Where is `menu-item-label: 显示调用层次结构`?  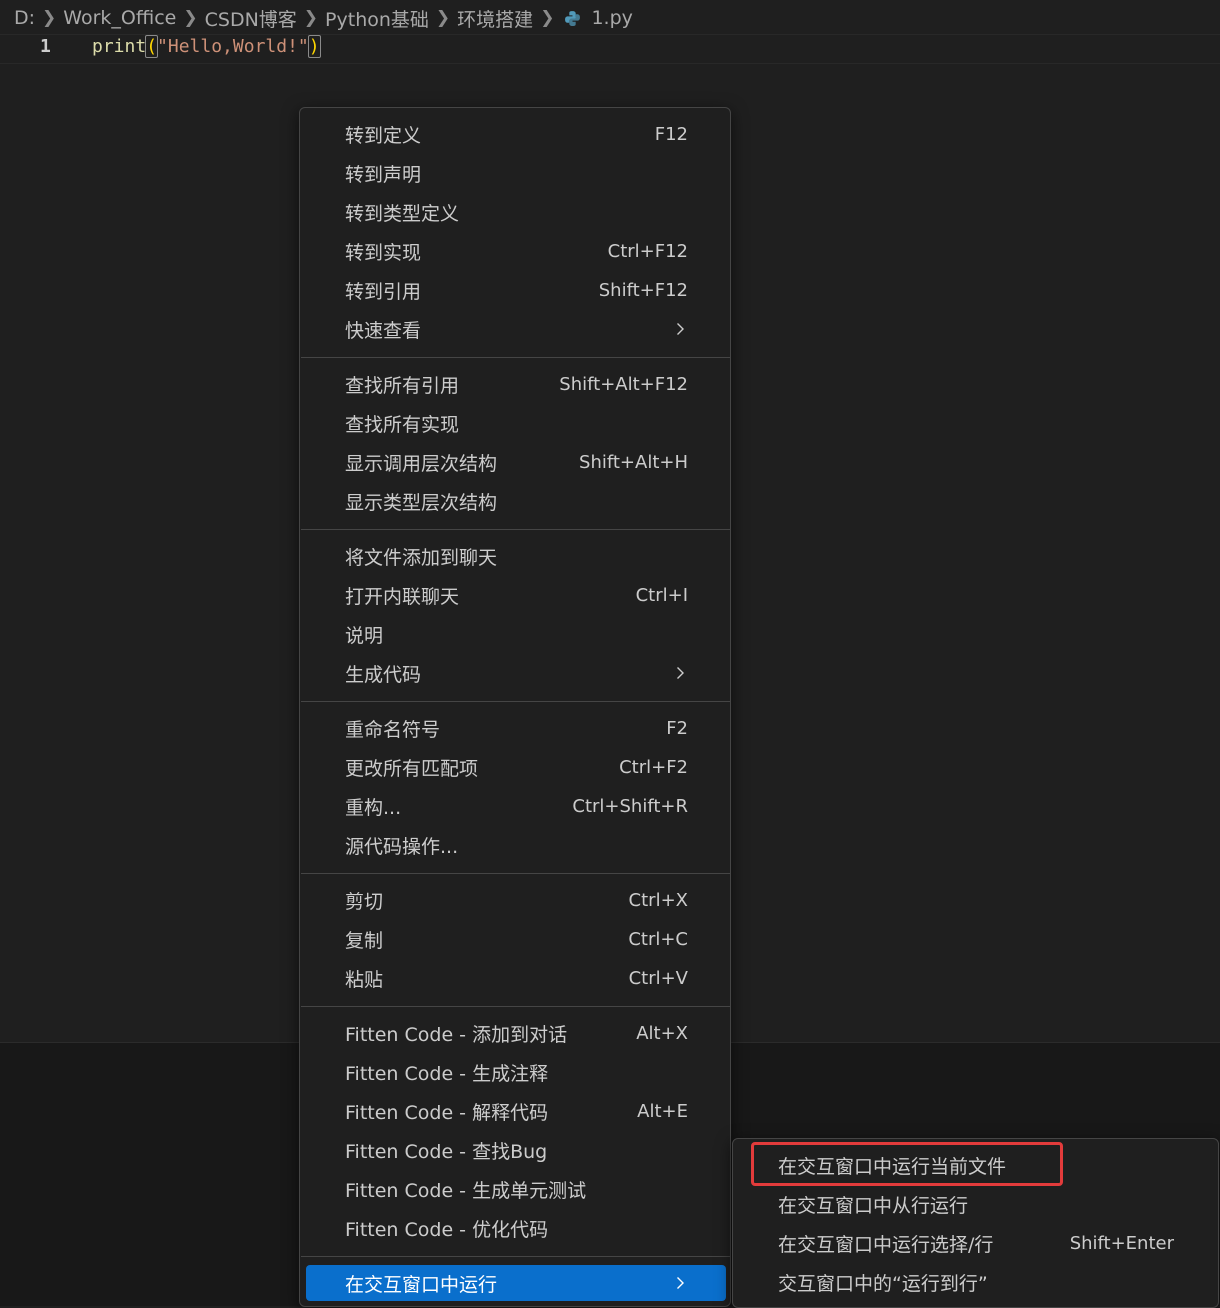
menu-item-label: 显示调用层次结构 is located at coordinates (421, 463).